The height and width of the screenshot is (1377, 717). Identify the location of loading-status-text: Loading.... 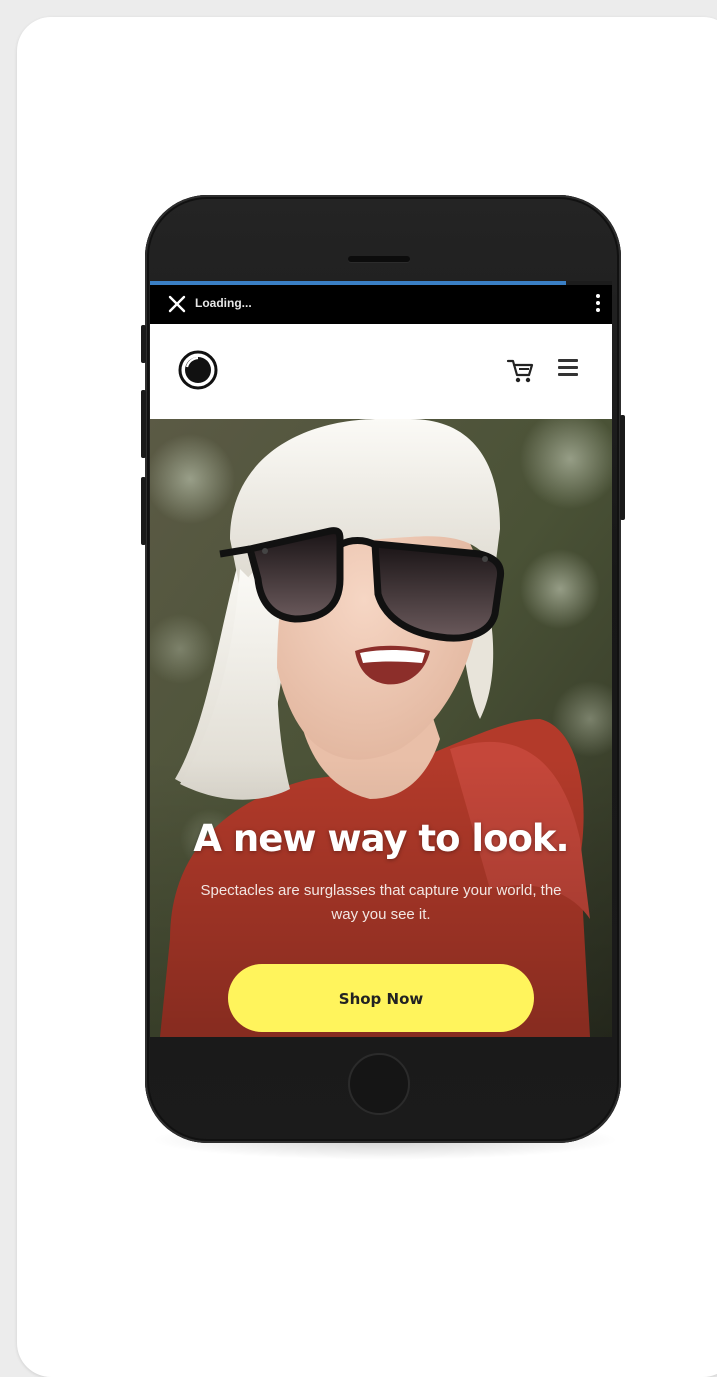
(223, 303).